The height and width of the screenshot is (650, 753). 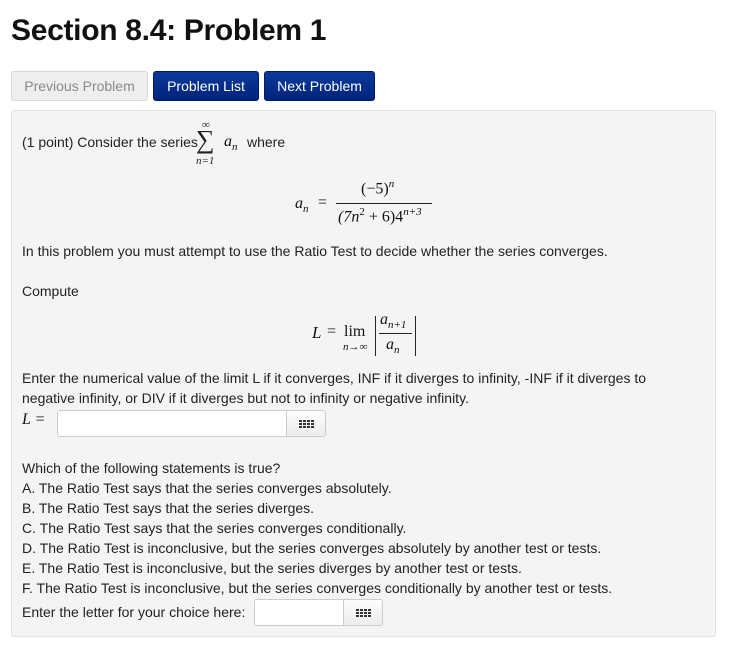 What do you see at coordinates (50, 291) in the screenshot?
I see `compute-label: Compute` at bounding box center [50, 291].